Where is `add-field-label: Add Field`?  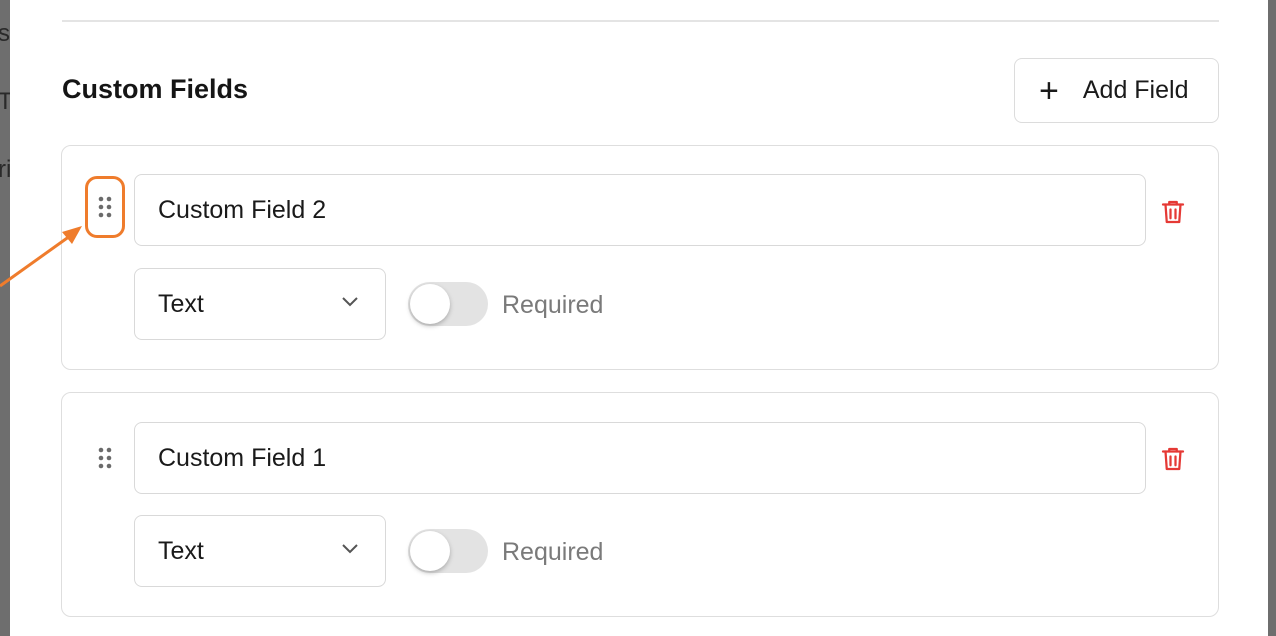 add-field-label: Add Field is located at coordinates (1135, 90).